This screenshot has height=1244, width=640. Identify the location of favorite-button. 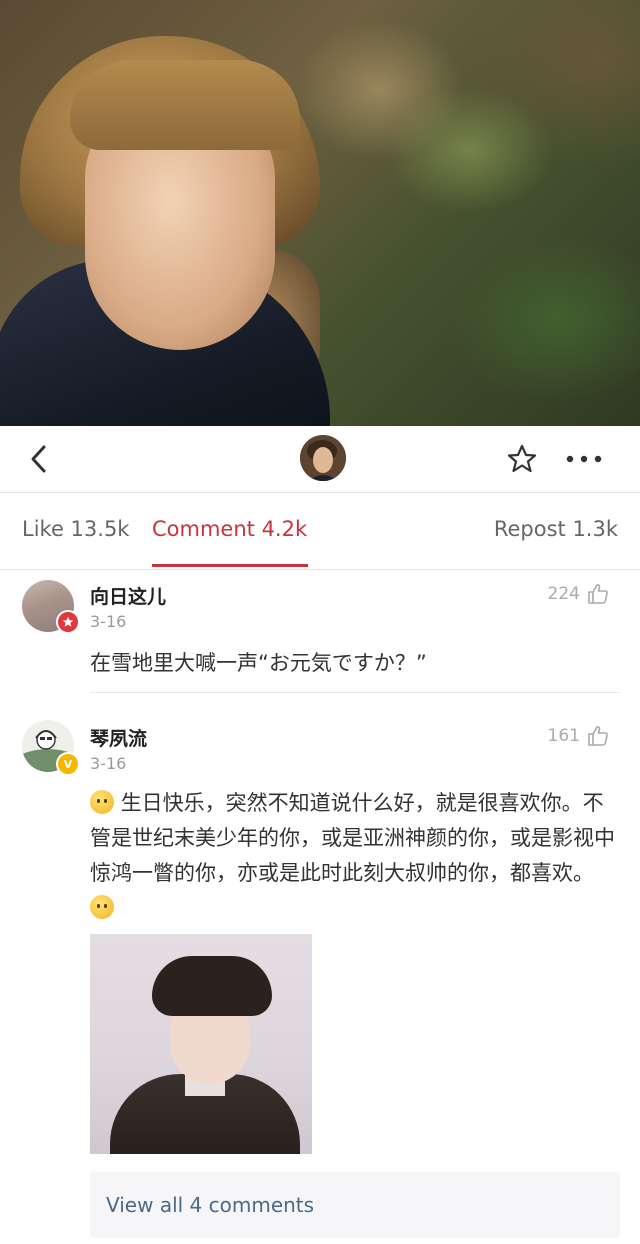
(522, 459).